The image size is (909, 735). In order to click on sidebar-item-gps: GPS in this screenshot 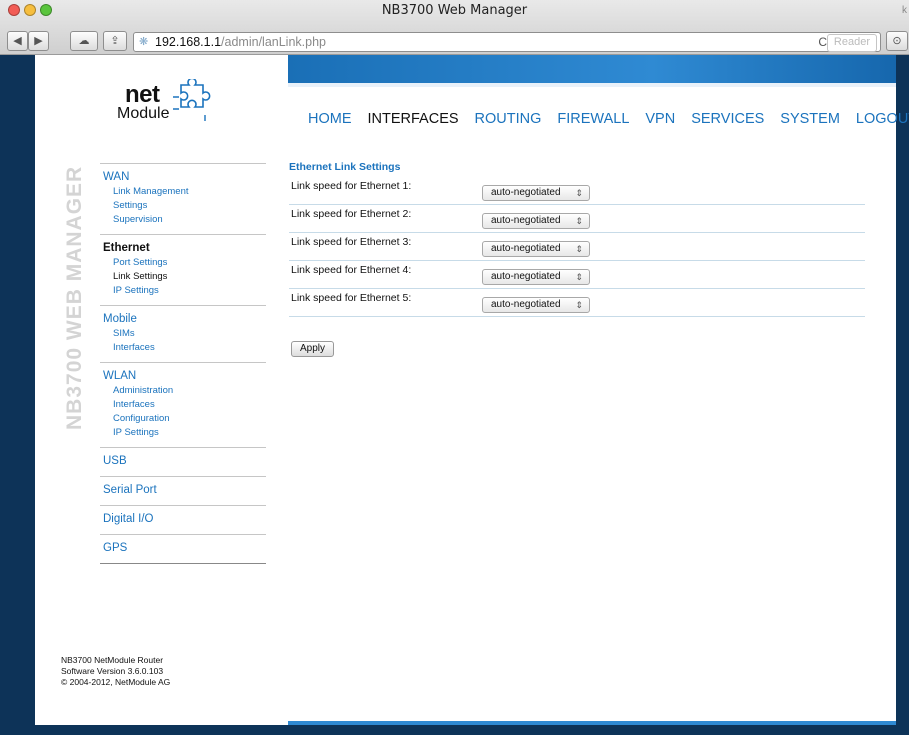, I will do `click(184, 548)`.